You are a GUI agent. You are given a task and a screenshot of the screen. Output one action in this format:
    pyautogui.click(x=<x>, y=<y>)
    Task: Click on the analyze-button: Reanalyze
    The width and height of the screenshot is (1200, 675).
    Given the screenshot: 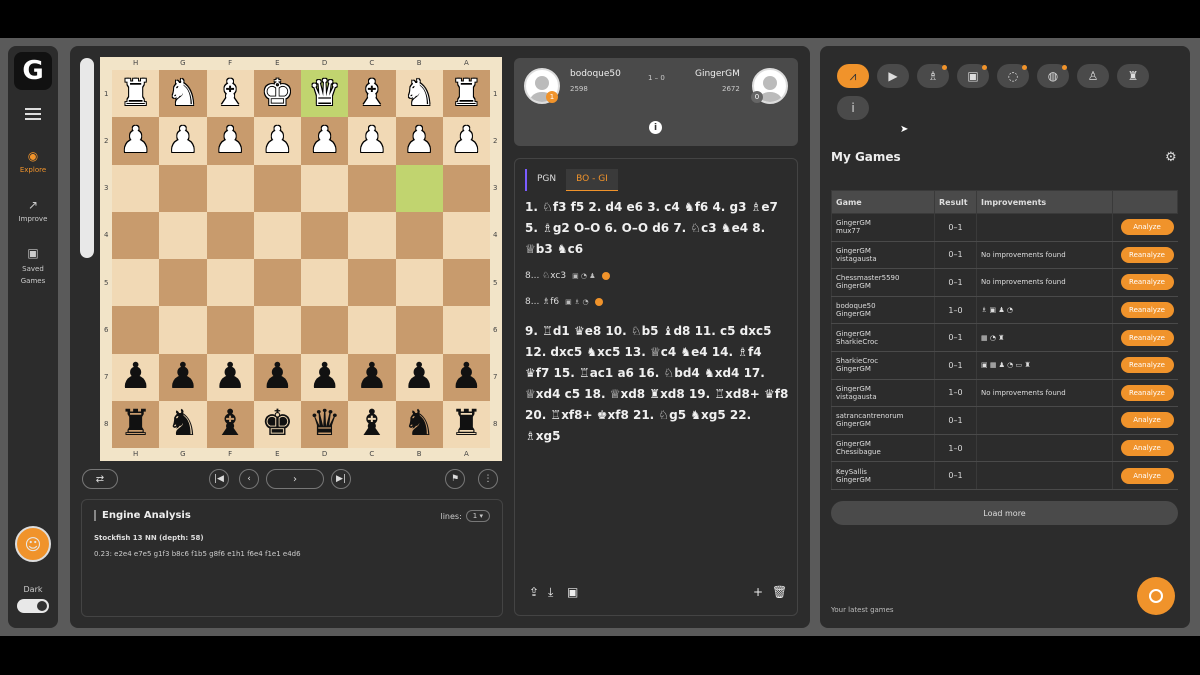 What is the action you would take?
    pyautogui.click(x=1147, y=310)
    